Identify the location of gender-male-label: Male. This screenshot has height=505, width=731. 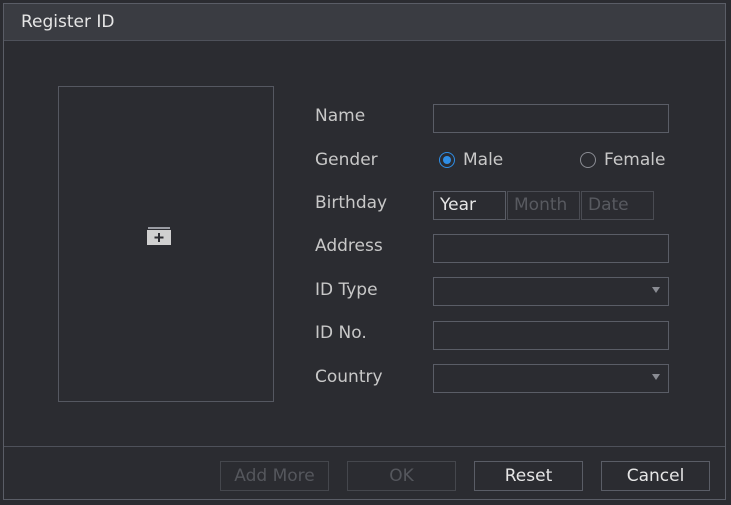
(483, 160).